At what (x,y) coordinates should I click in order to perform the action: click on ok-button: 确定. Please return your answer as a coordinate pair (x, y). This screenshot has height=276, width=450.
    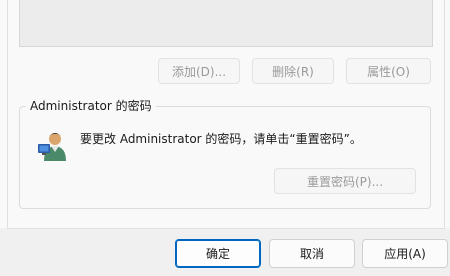
    Looking at the image, I should click on (218, 253).